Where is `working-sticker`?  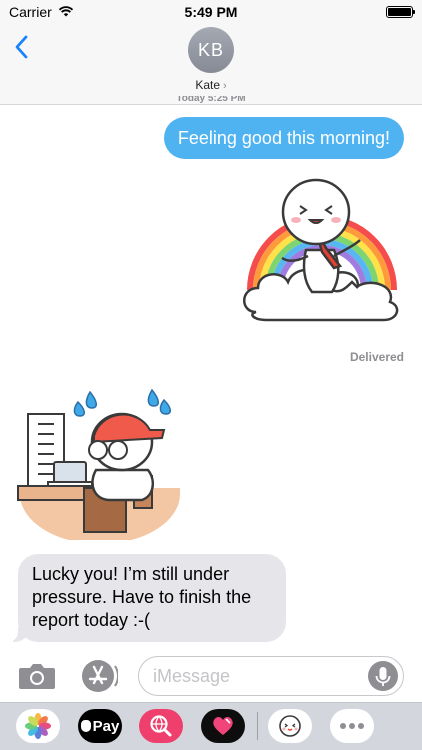 working-sticker is located at coordinates (100, 462).